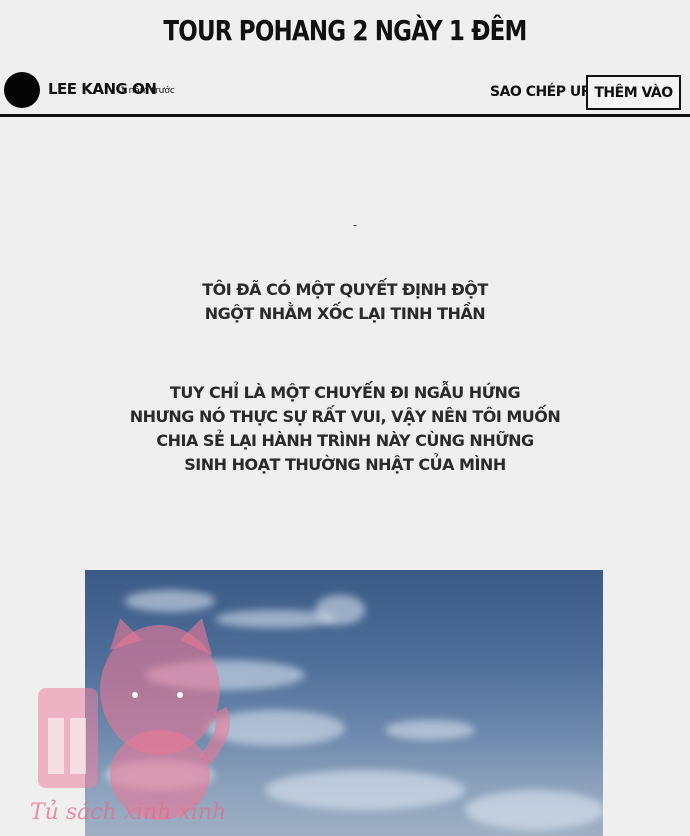  Describe the element at coordinates (22, 90) in the screenshot. I see `avatar` at that location.